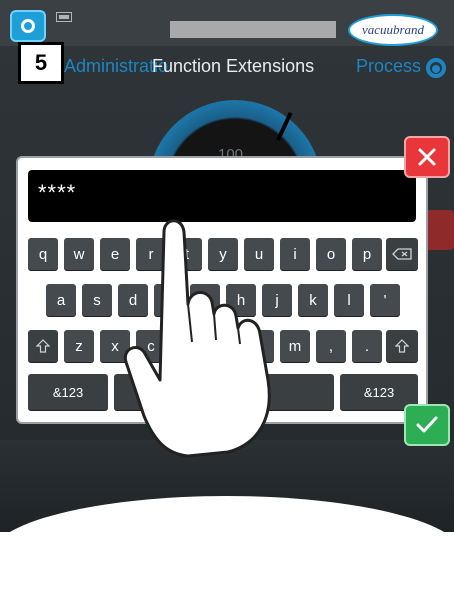  Describe the element at coordinates (41, 63) in the screenshot. I see `step-badge: 5` at that location.